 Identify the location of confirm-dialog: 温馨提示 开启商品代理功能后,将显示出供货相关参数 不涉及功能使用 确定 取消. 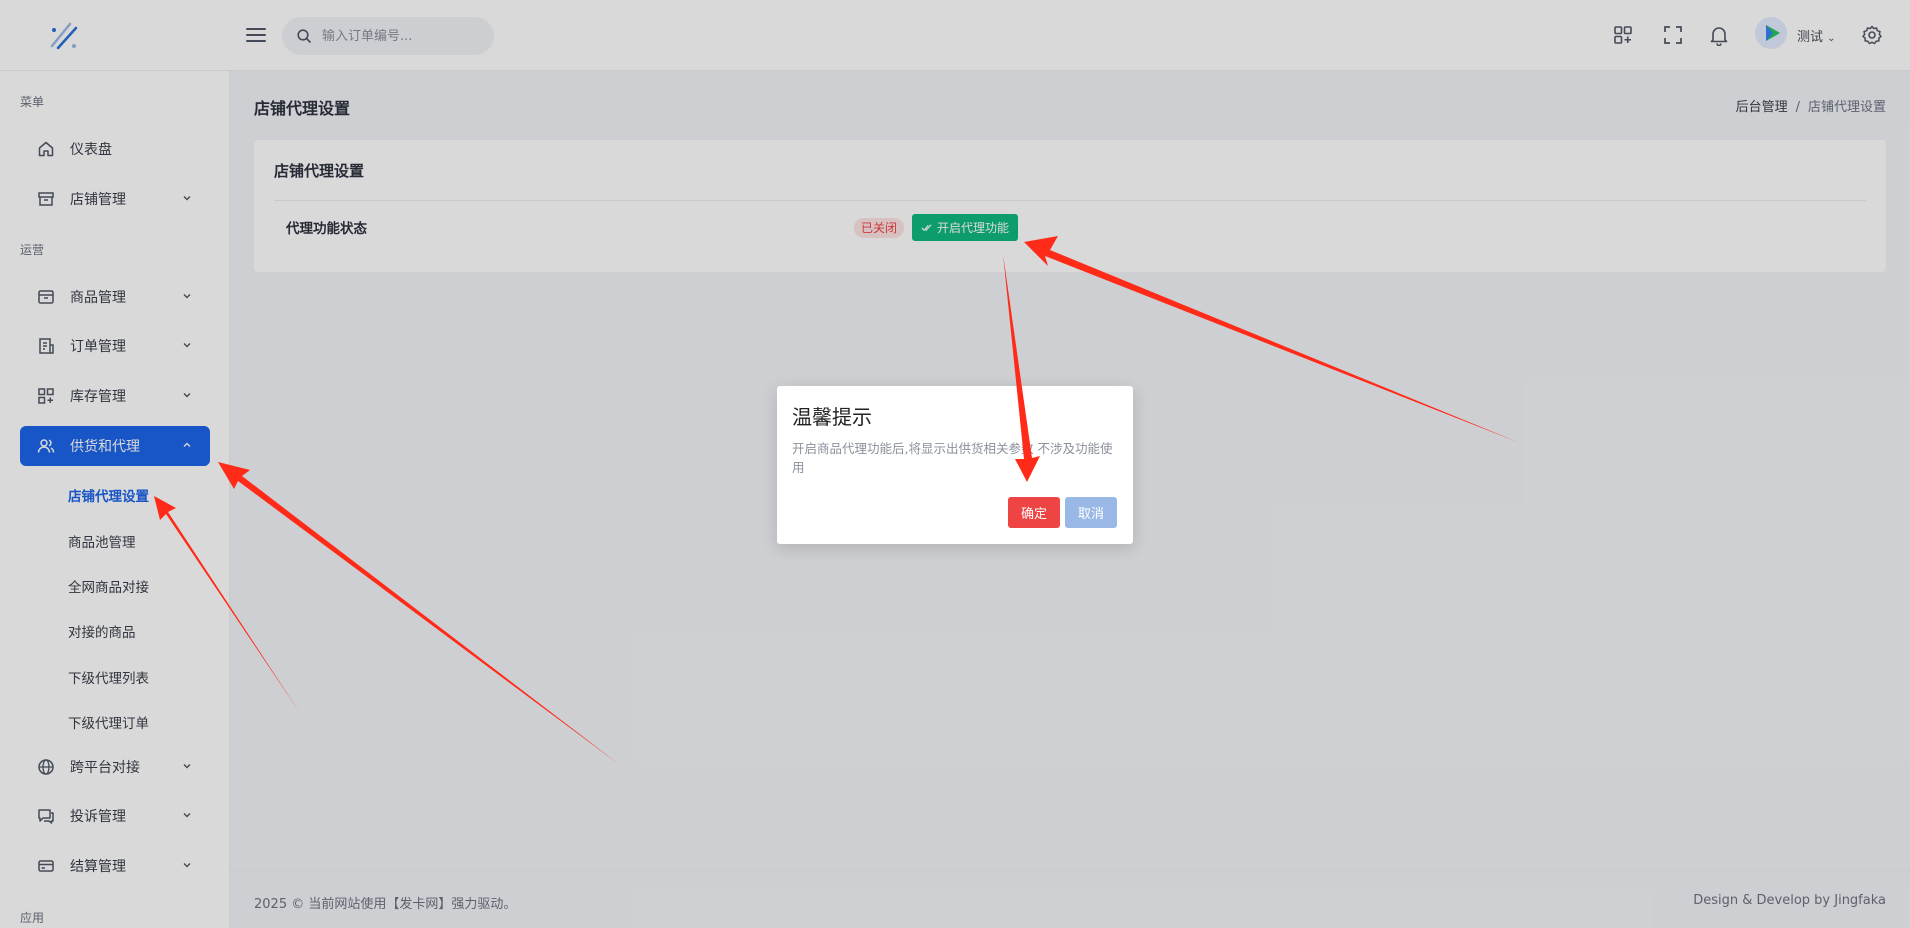
(955, 465).